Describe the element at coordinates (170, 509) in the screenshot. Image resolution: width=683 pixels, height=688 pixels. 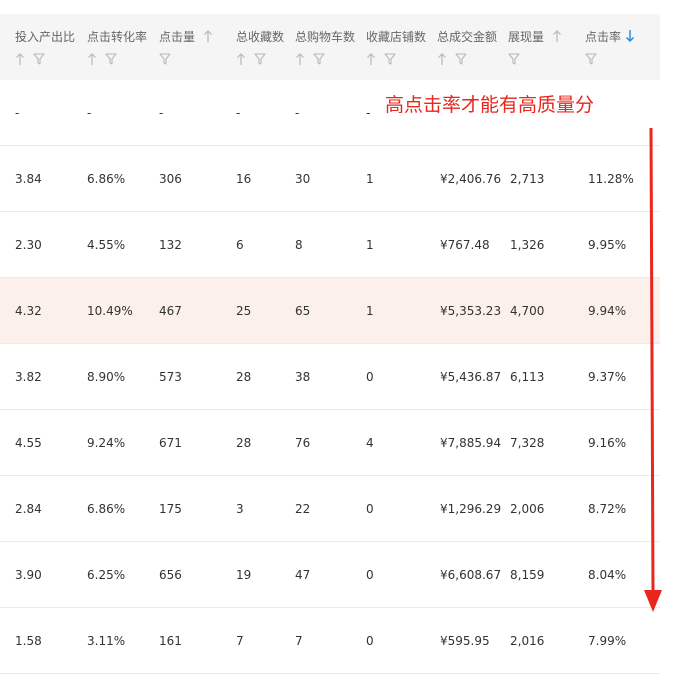
I see `cell-clicks: 175` at that location.